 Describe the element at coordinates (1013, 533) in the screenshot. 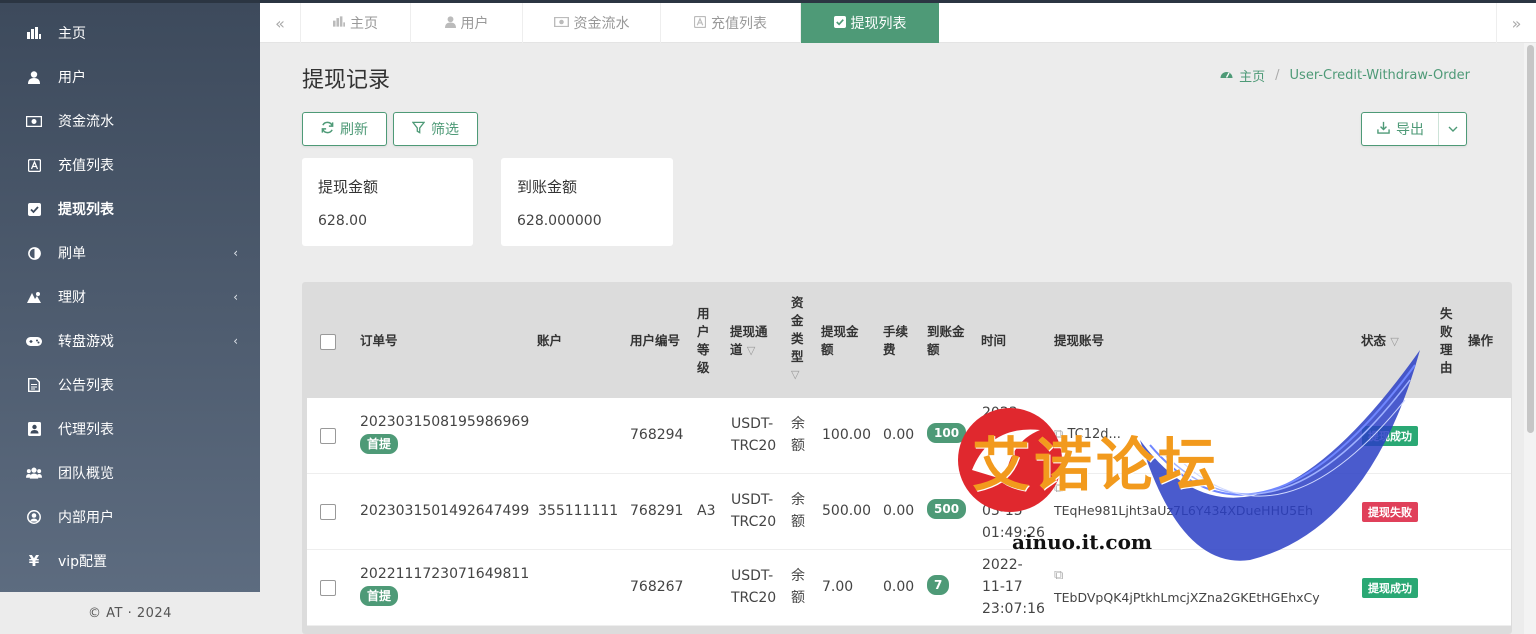

I see `time-text: 01:49:26` at that location.